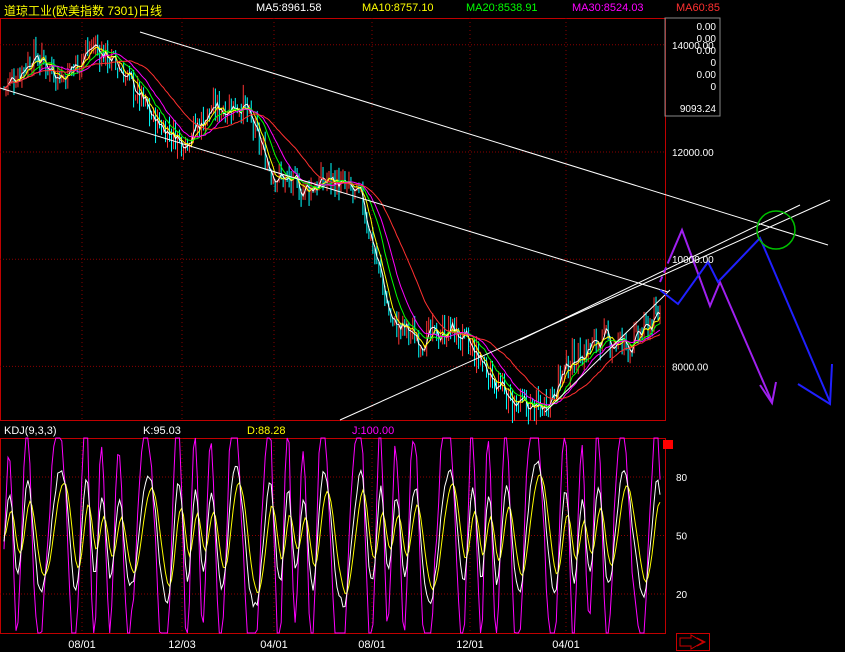  What do you see at coordinates (668, 444) in the screenshot?
I see `kdj-marker` at bounding box center [668, 444].